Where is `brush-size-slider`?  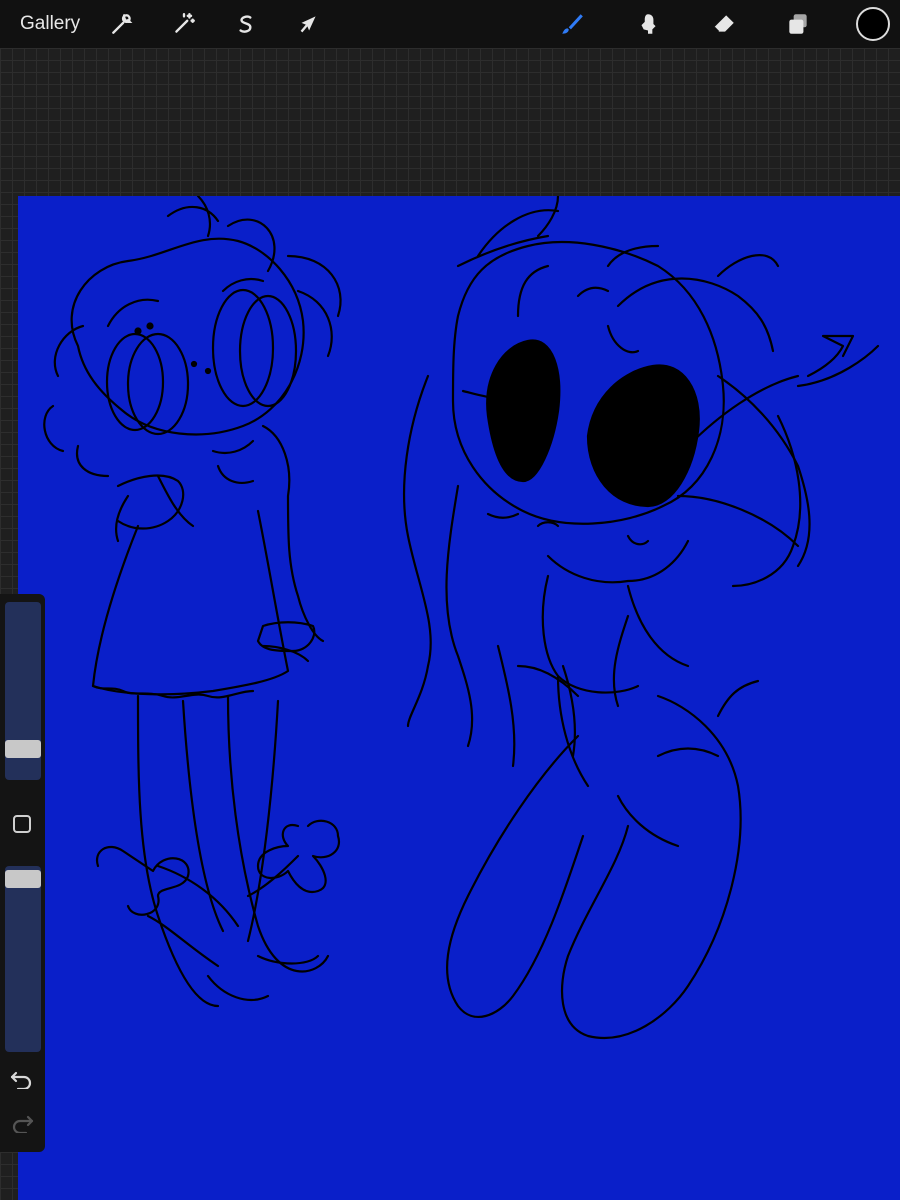
brush-size-slider is located at coordinates (23, 691).